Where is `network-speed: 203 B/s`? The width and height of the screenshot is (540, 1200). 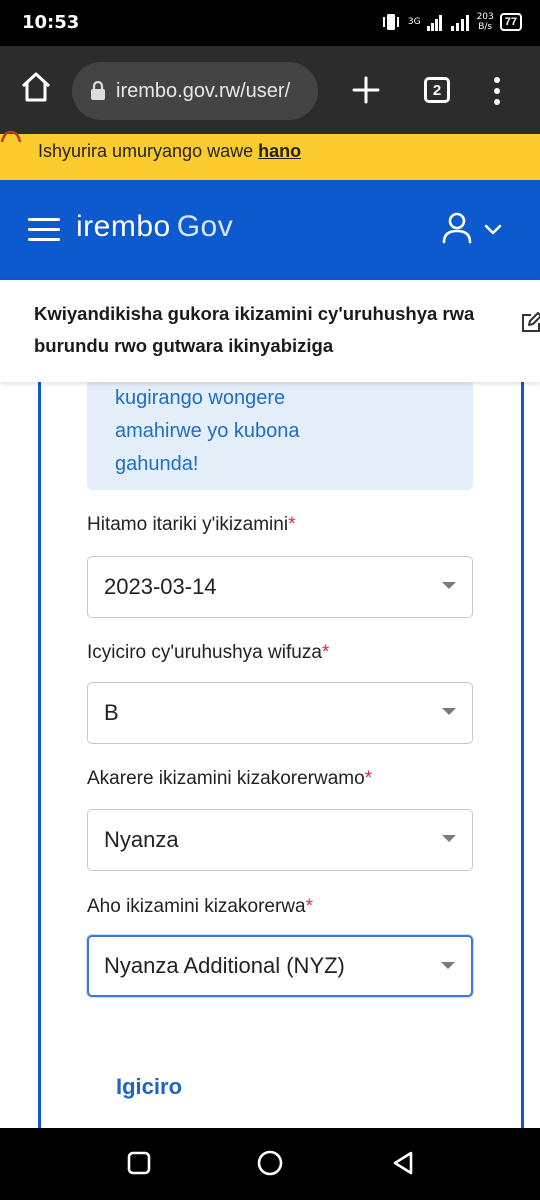 network-speed: 203 B/s is located at coordinates (485, 22).